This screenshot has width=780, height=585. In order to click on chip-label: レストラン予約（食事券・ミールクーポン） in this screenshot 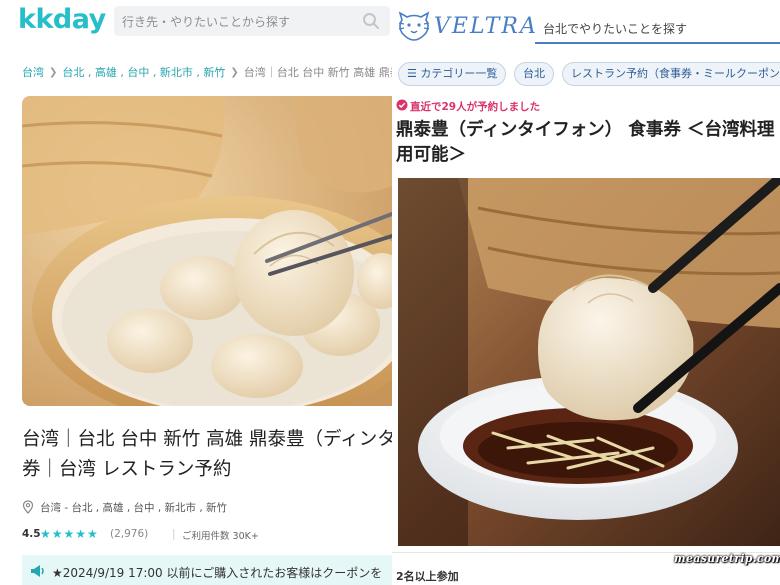, I will do `click(675, 73)`.